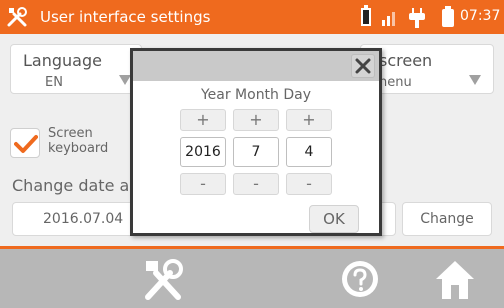 The height and width of the screenshot is (308, 504). I want to click on day-decrement-button: -, so click(309, 184).